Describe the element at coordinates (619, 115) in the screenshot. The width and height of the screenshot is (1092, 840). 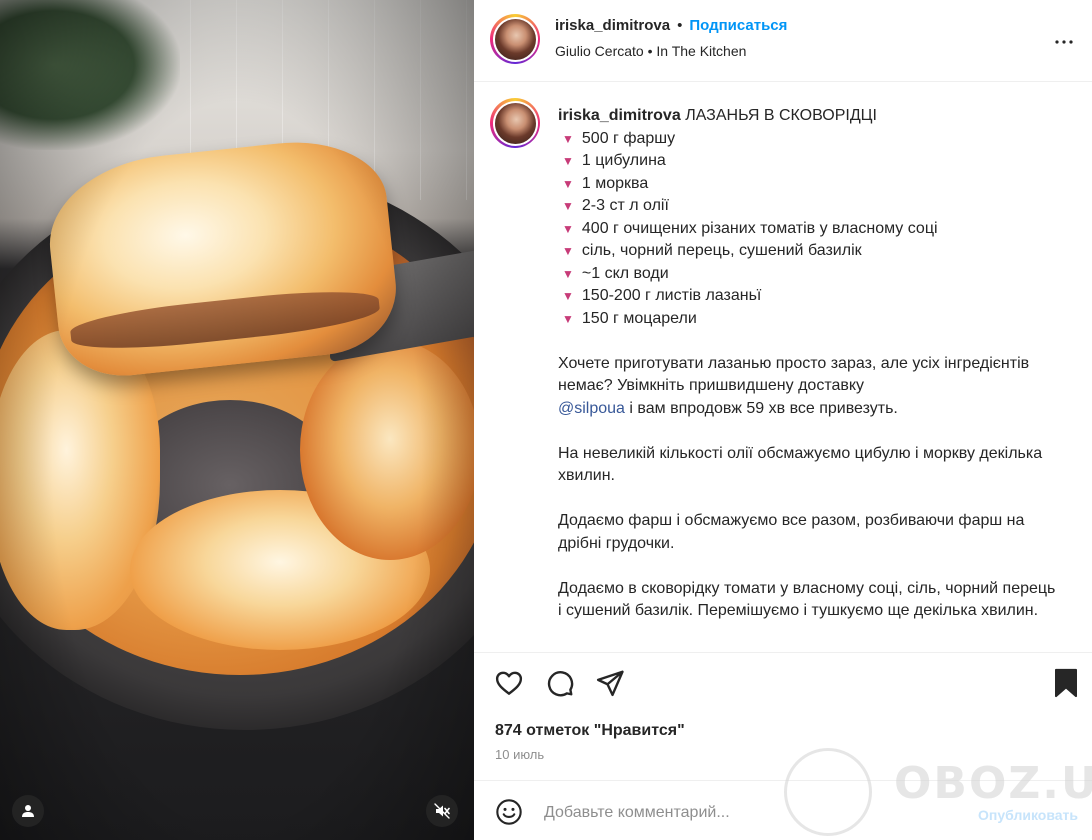
I see `caption-username: iriska_dimitrova` at that location.